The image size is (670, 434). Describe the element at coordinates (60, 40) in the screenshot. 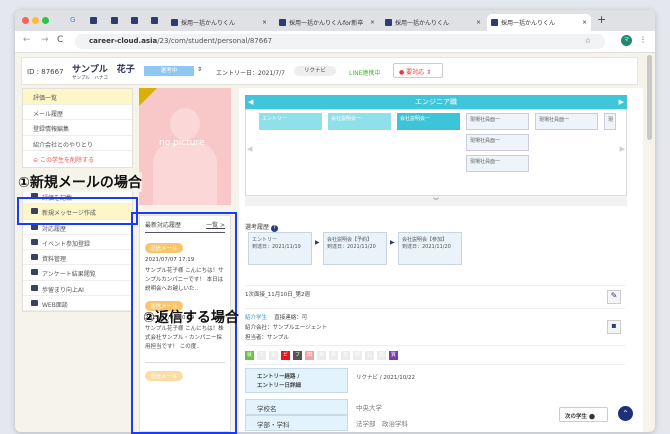

I see `reload-icon: C` at that location.